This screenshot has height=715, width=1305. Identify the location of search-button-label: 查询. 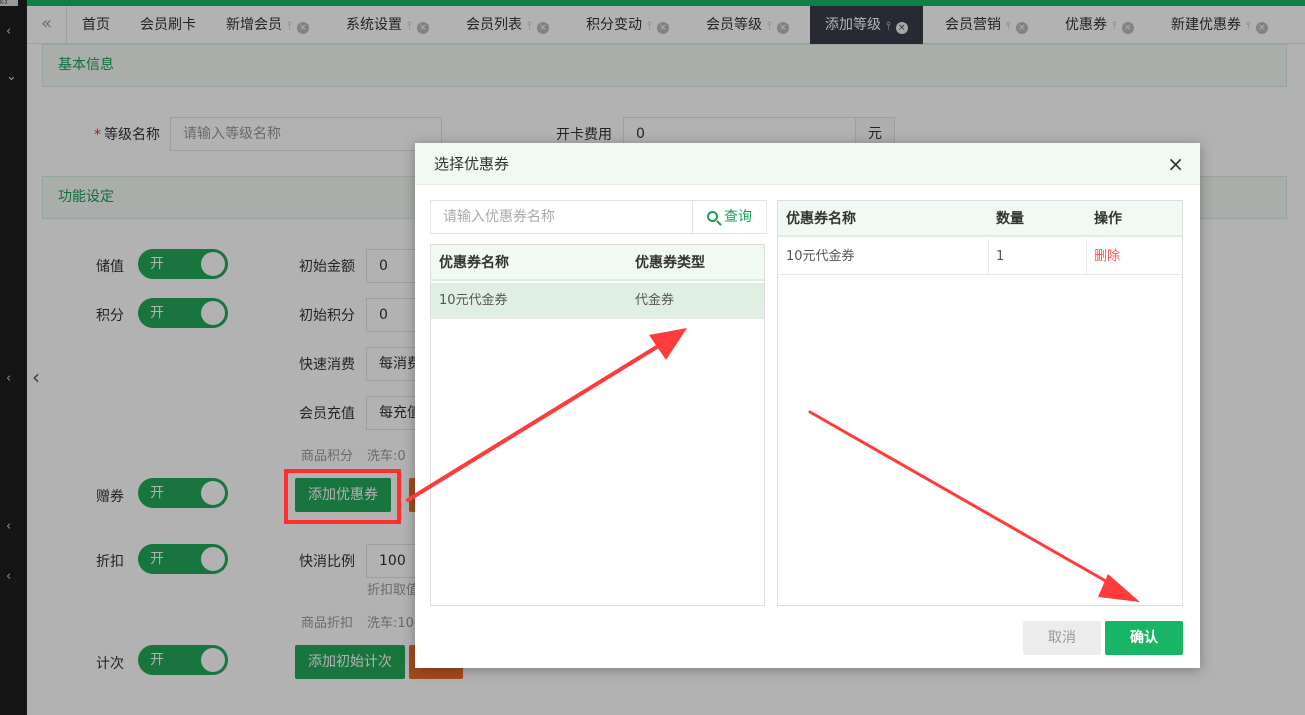
(738, 217).